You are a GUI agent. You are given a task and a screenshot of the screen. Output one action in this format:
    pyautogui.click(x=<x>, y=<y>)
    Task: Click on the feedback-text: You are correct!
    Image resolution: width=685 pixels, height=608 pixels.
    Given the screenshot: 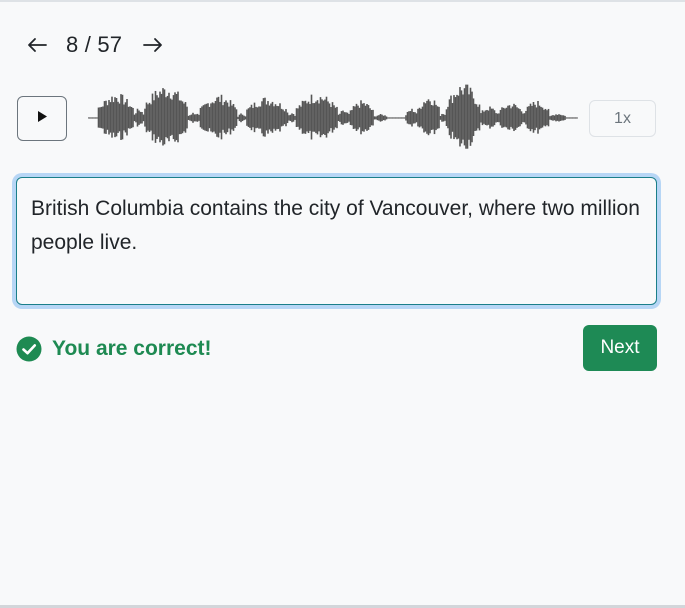 What is the action you would take?
    pyautogui.click(x=132, y=348)
    